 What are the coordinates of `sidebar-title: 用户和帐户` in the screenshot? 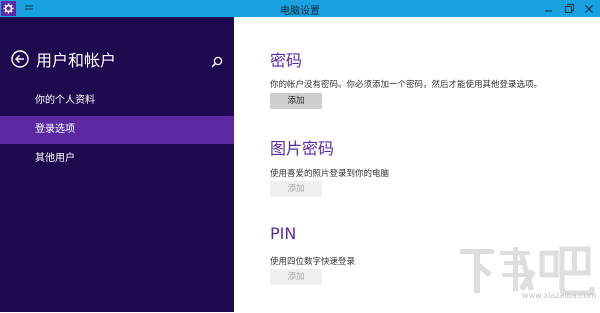 It's located at (76, 60).